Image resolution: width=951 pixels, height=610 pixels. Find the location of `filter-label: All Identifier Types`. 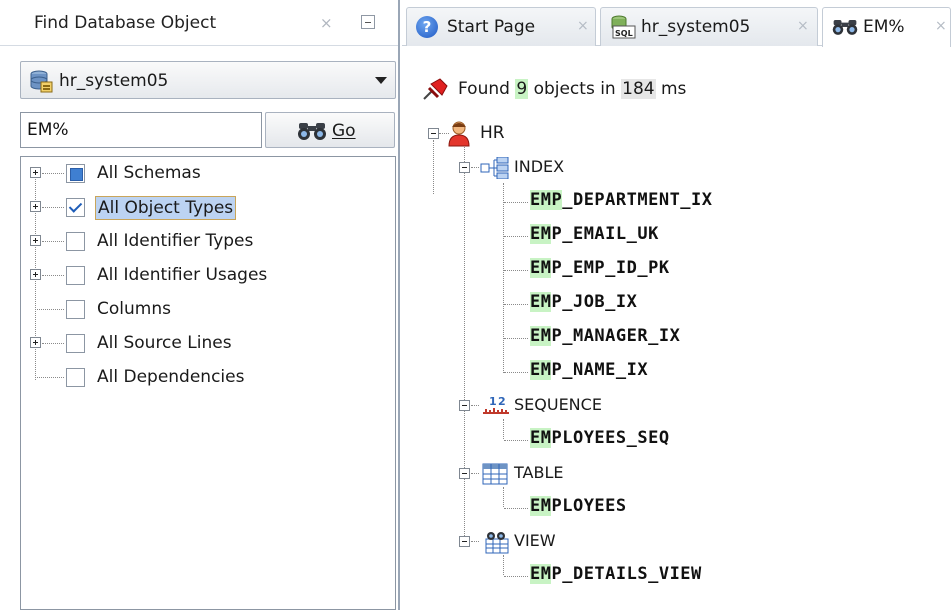

filter-label: All Identifier Types is located at coordinates (175, 241).